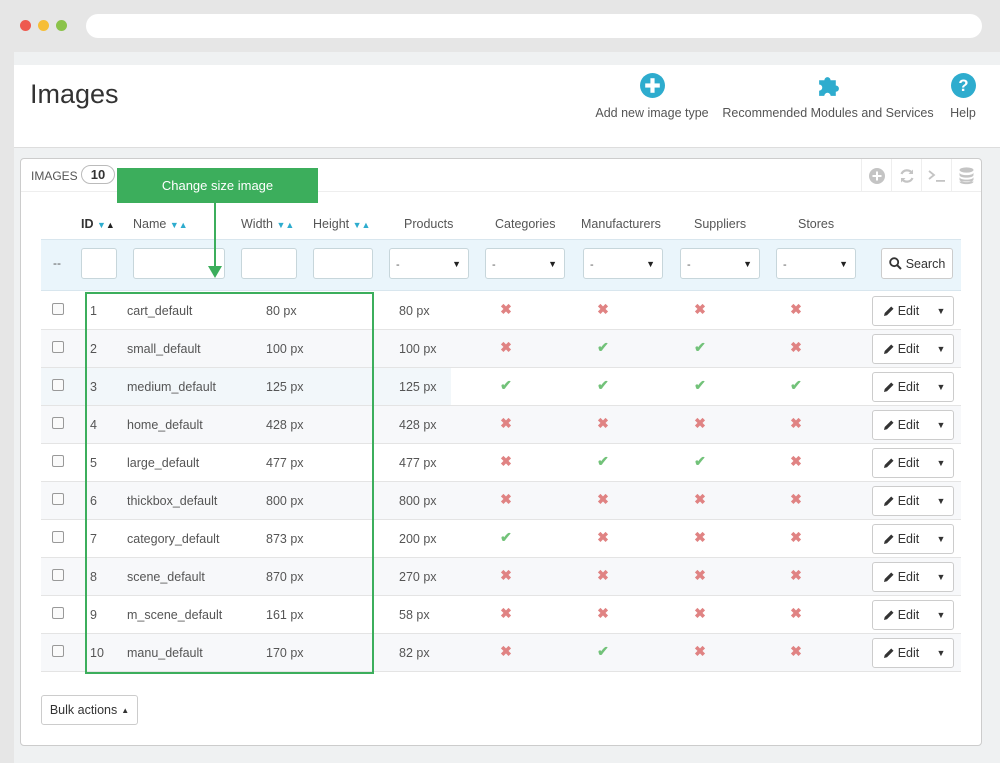 This screenshot has width=1000, height=763. I want to click on search-button: Search, so click(917, 263).